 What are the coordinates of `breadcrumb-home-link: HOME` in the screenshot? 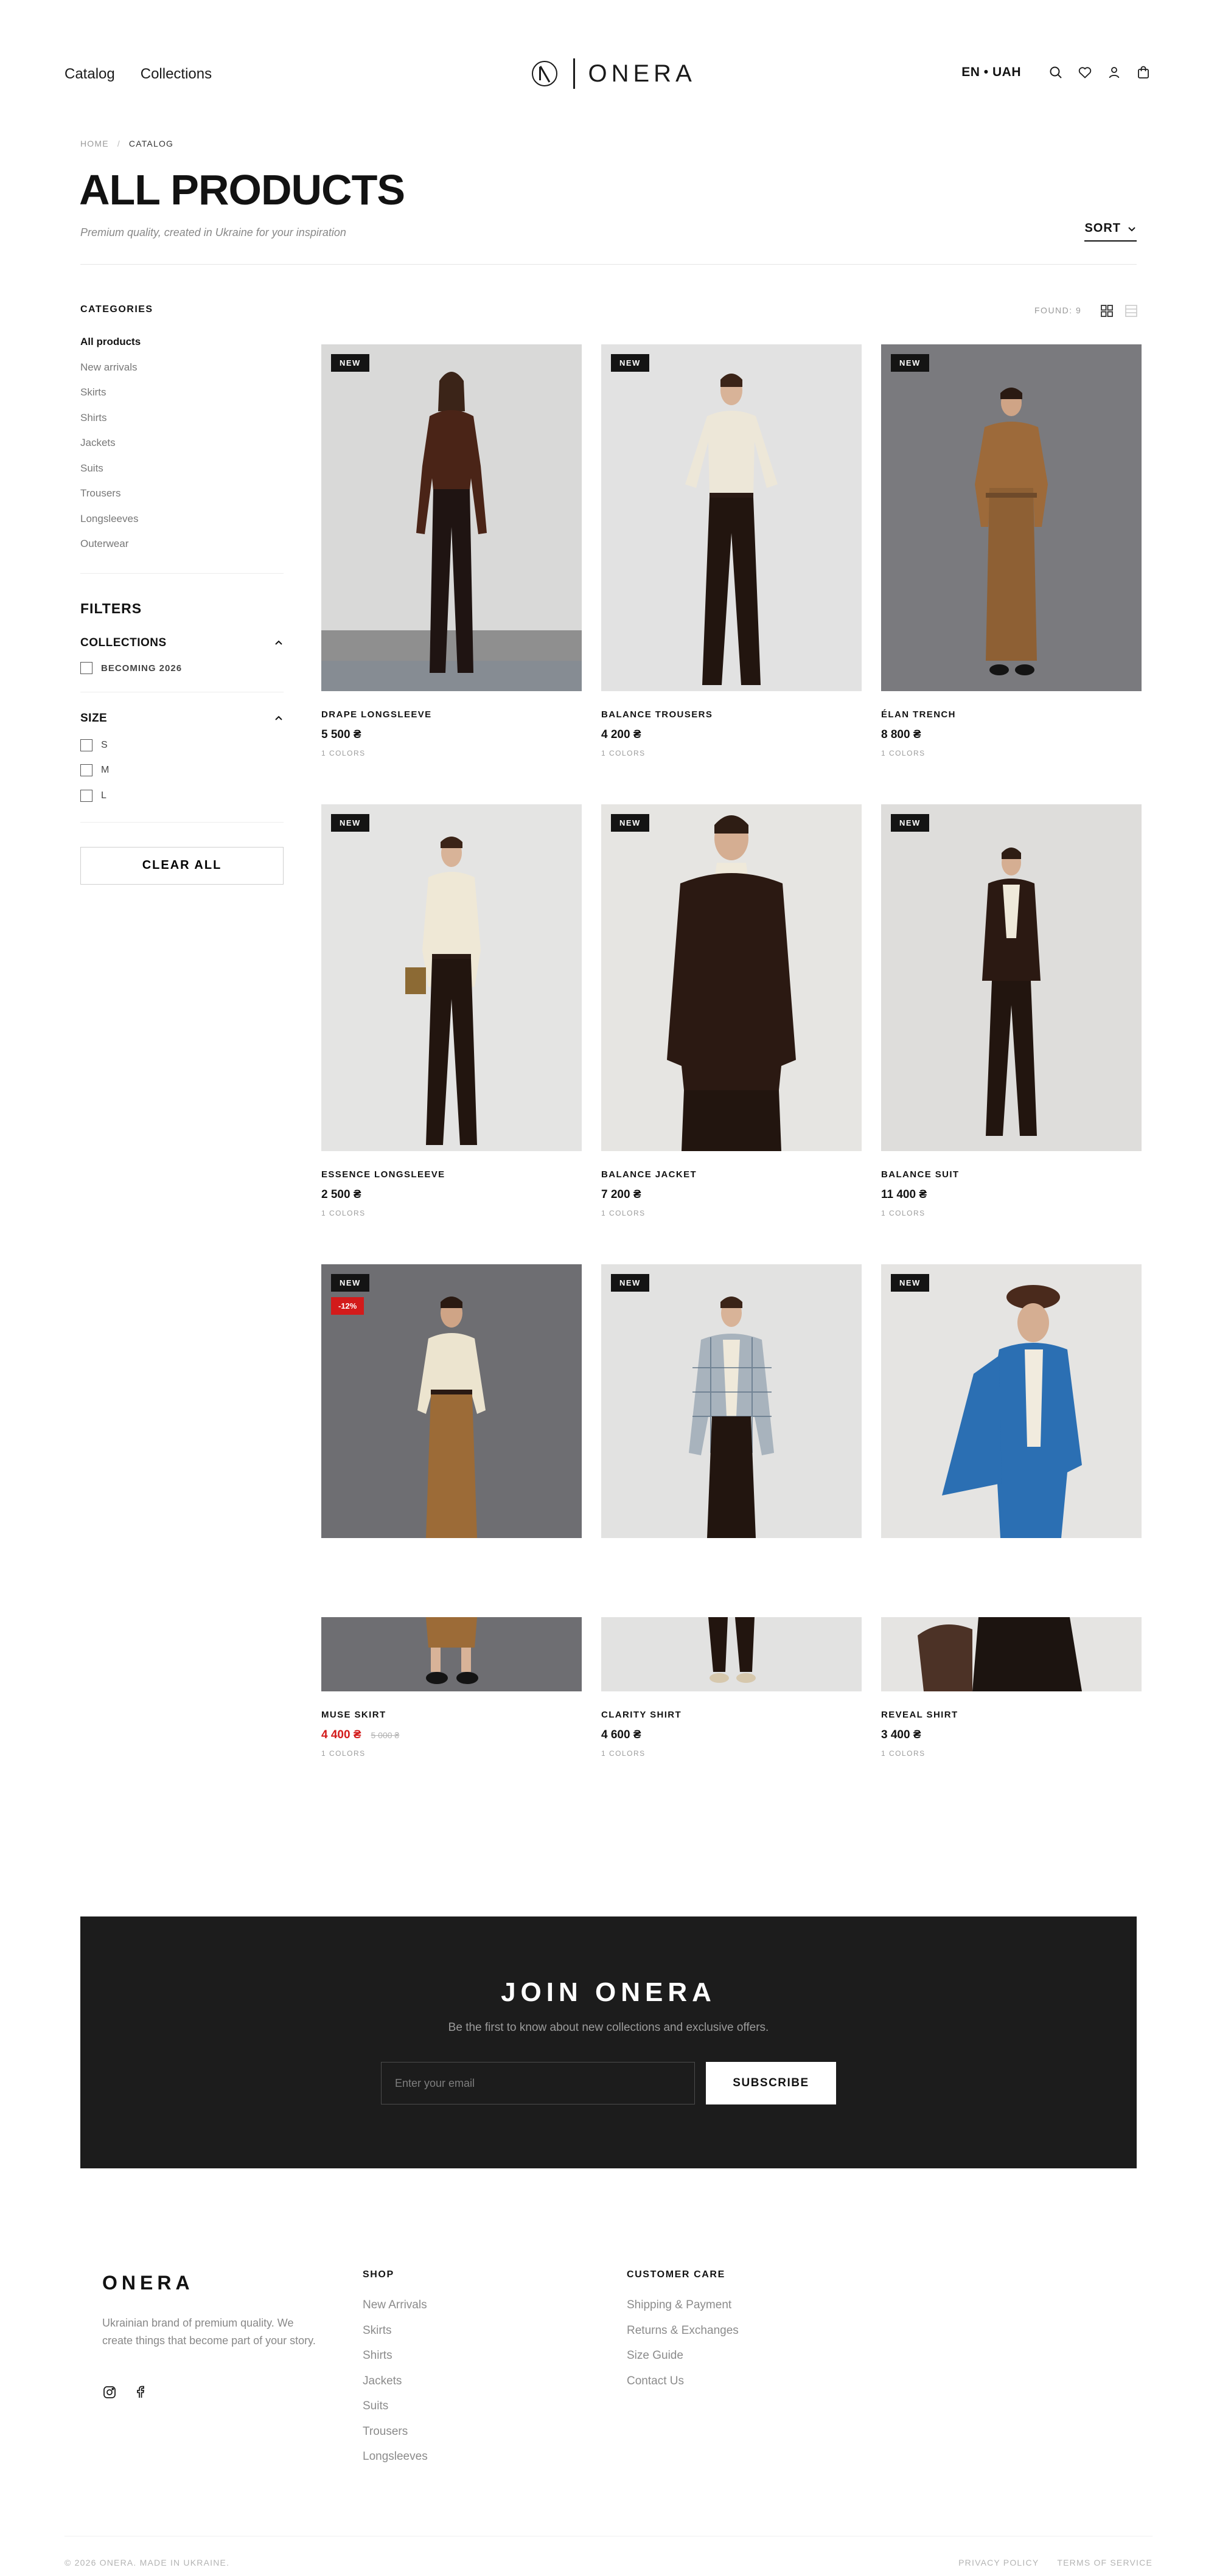 It's located at (94, 143).